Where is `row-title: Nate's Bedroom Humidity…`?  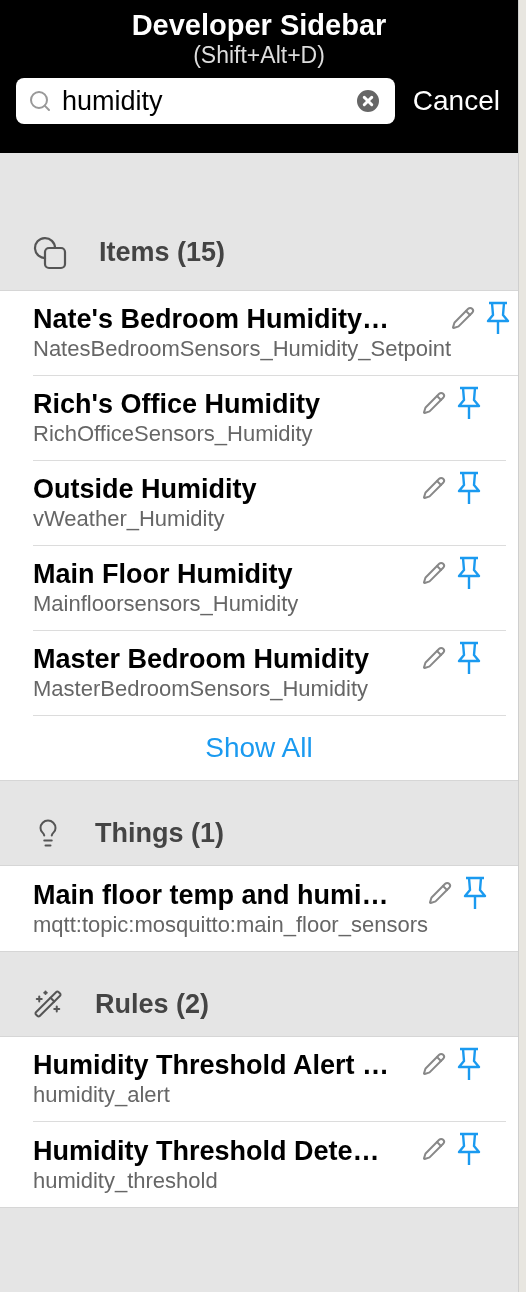 row-title: Nate's Bedroom Humidity… is located at coordinates (242, 319).